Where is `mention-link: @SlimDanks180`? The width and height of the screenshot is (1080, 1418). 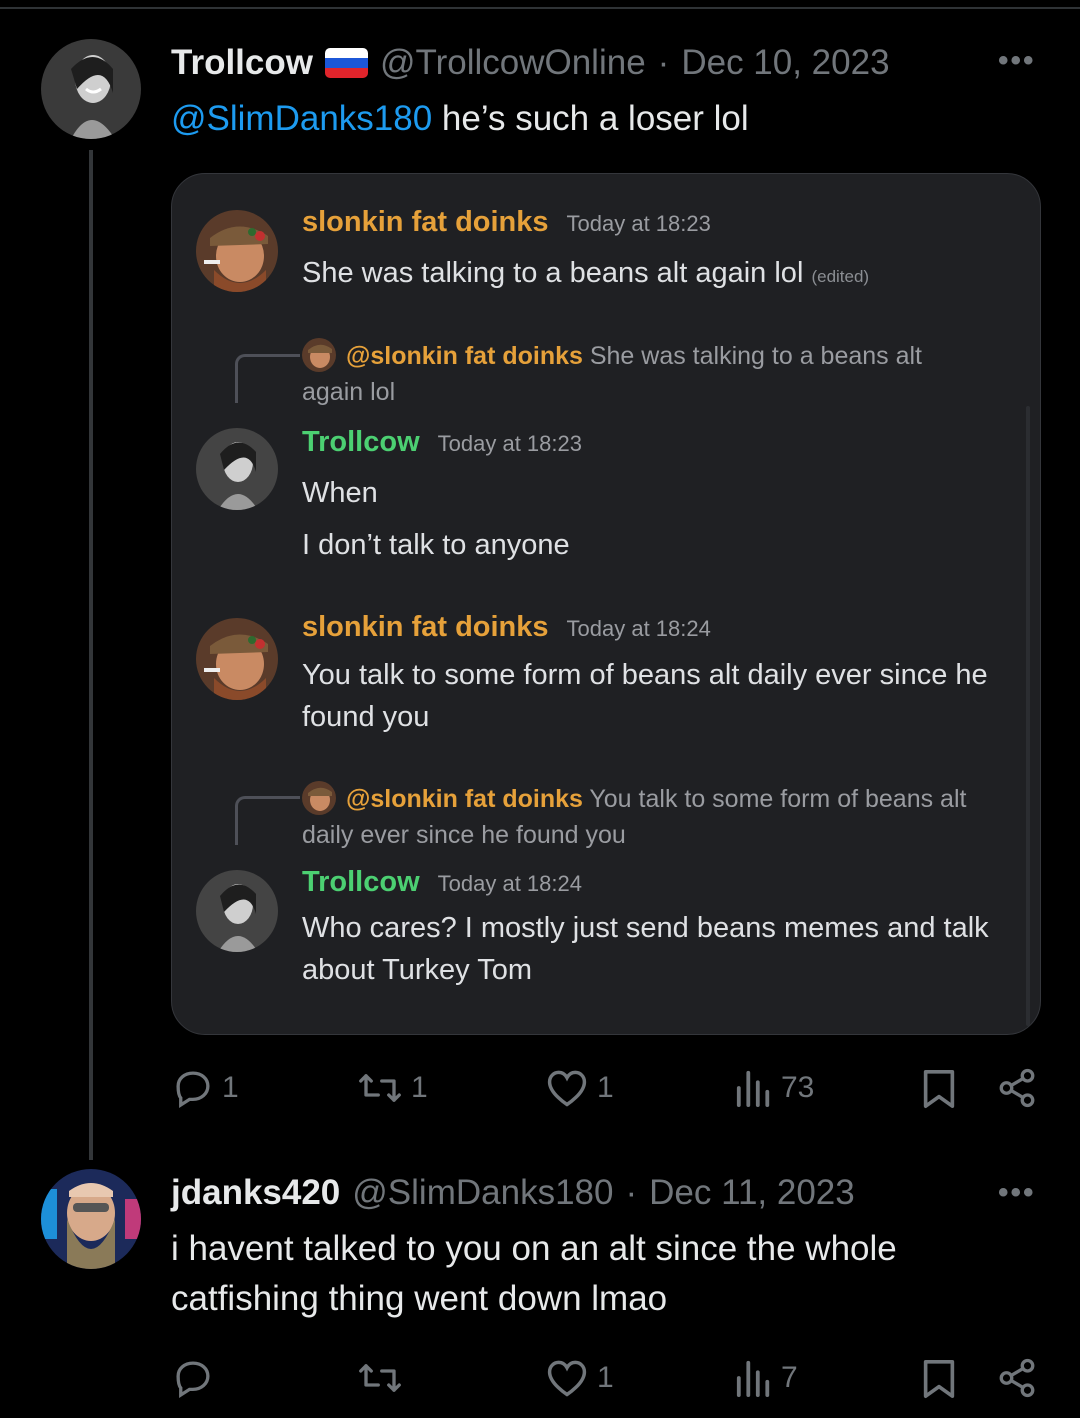 mention-link: @SlimDanks180 is located at coordinates (301, 118).